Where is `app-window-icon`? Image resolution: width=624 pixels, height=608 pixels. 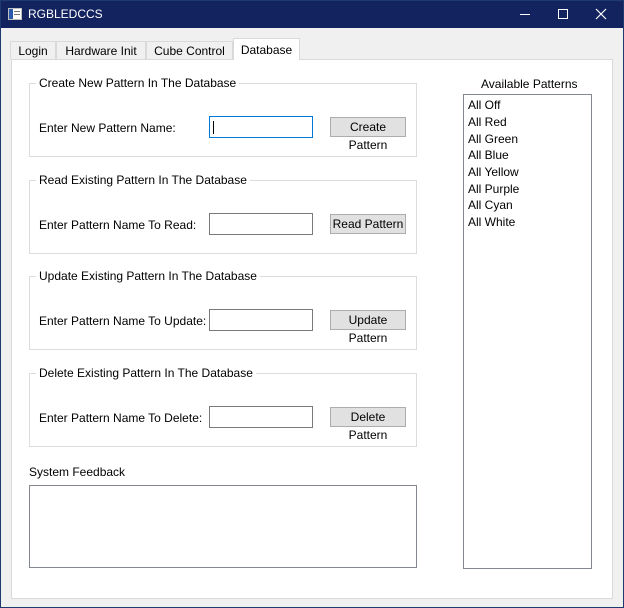 app-window-icon is located at coordinates (15, 14).